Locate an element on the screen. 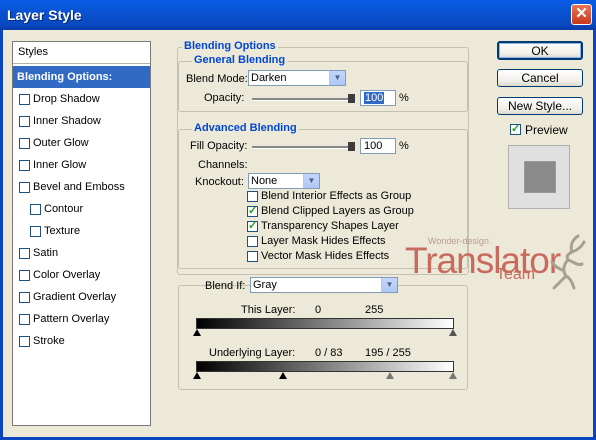  sidebar-item-contour: Contour is located at coordinates (81, 209).